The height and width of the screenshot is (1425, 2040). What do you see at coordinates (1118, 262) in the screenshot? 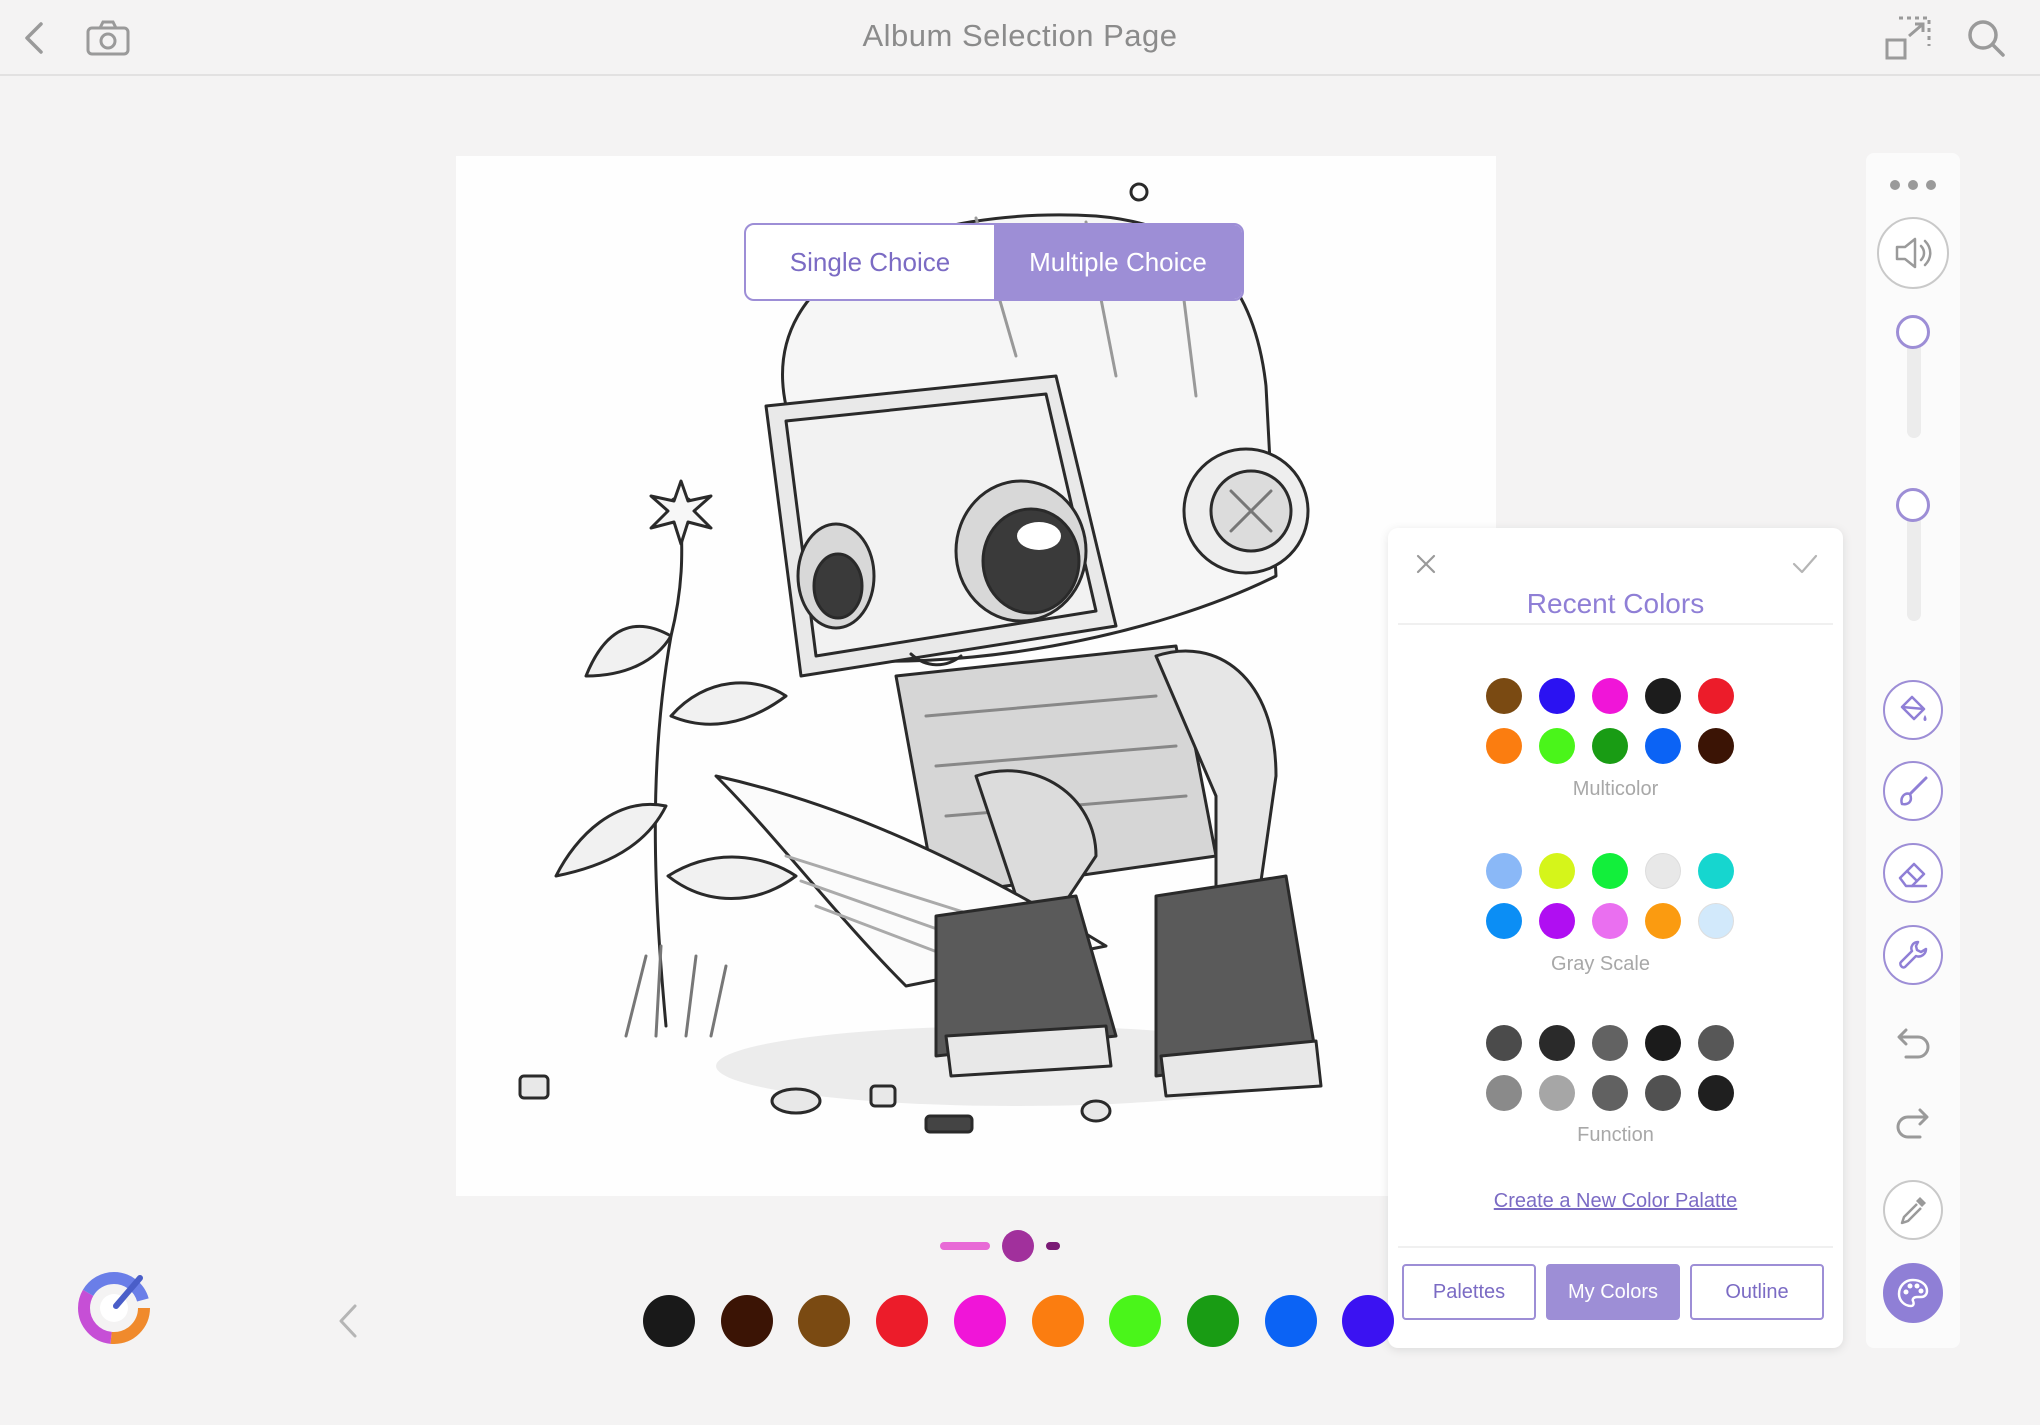
I see `multiple-choice-tab: Multiple Choice` at bounding box center [1118, 262].